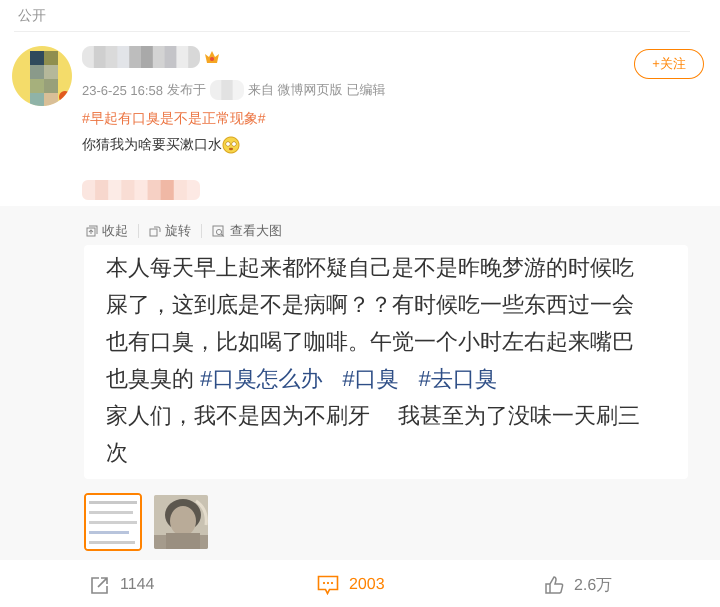 Image resolution: width=720 pixels, height=607 pixels. What do you see at coordinates (170, 231) in the screenshot?
I see `toolbar-button: 旋转` at bounding box center [170, 231].